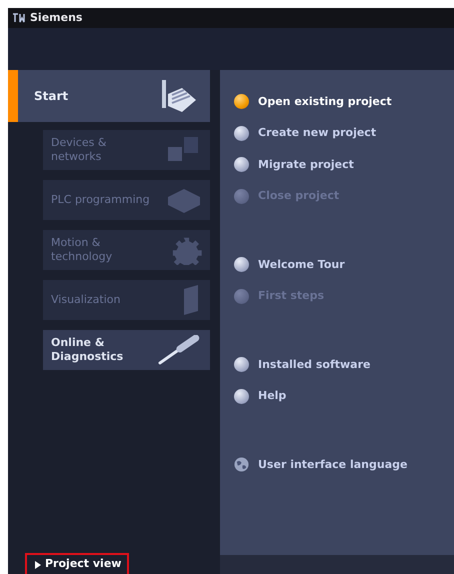  I want to click on action-link: Help, so click(272, 396).